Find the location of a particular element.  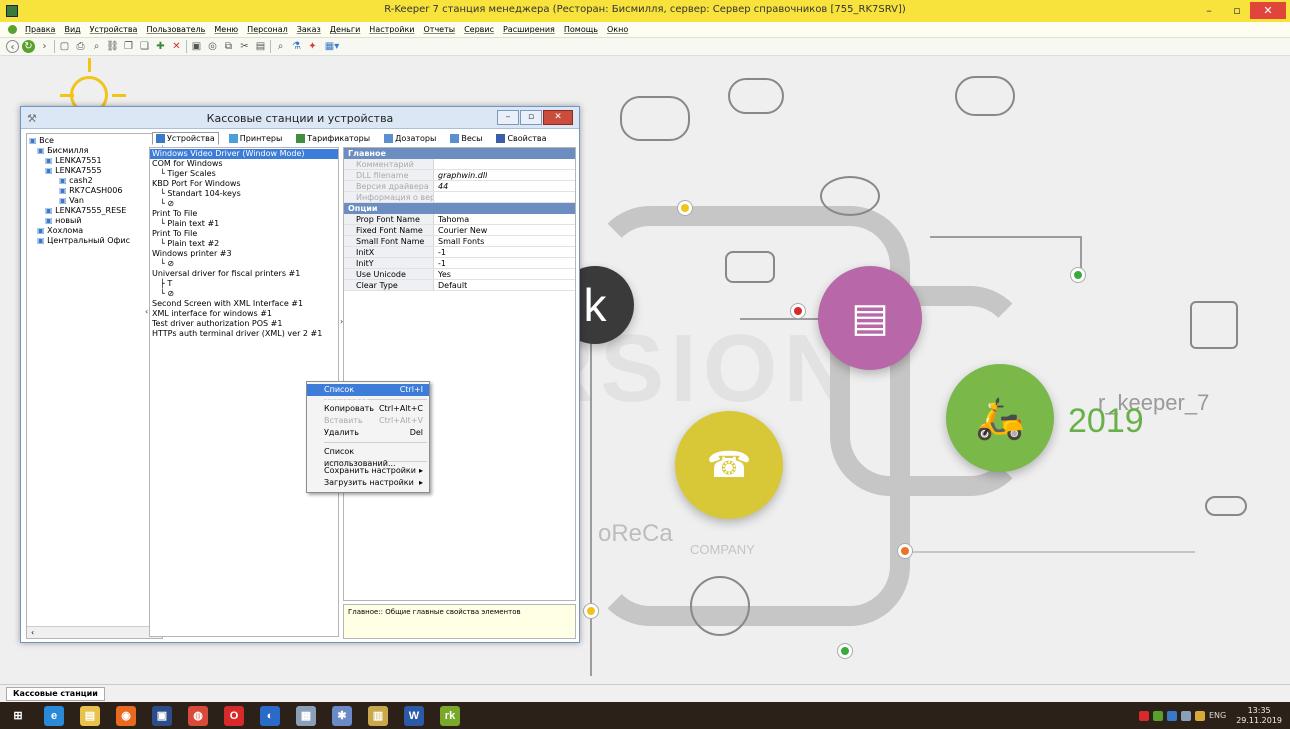

context-item: Загрузить настройки ▸ is located at coordinates (368, 483).